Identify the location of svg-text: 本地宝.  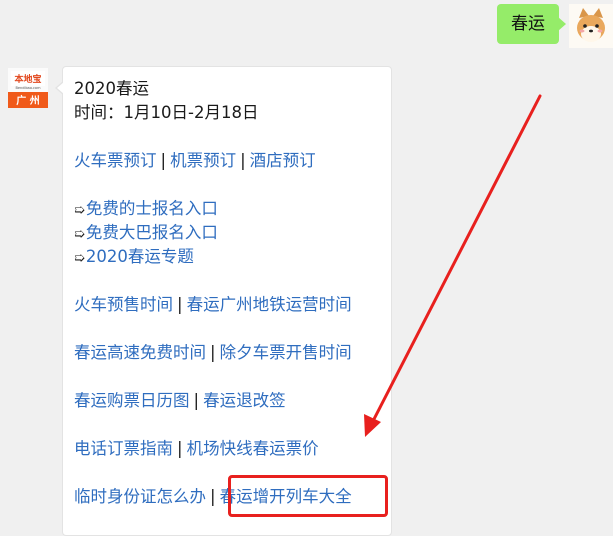
(27, 79).